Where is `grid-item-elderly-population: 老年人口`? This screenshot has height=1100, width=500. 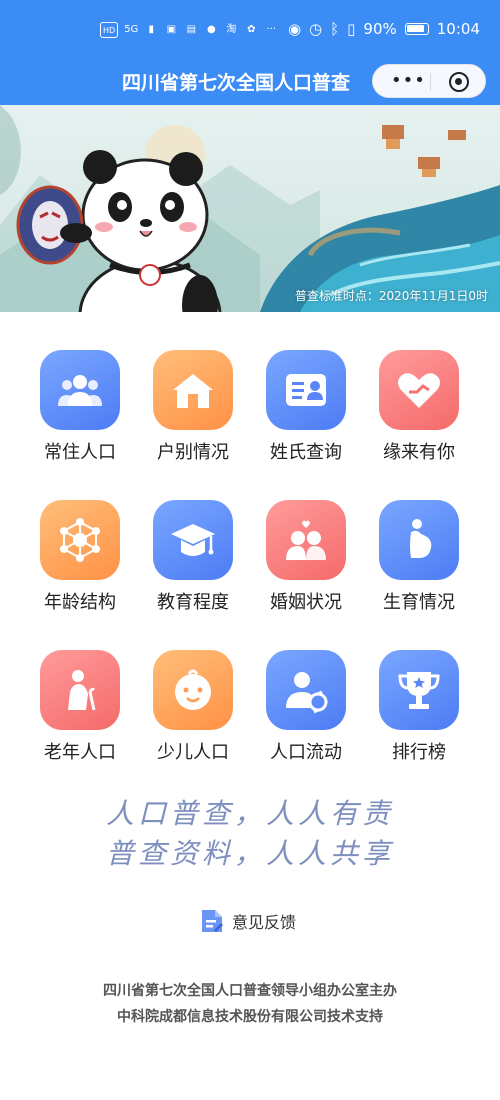 grid-item-elderly-population: 老年人口 is located at coordinates (80, 710).